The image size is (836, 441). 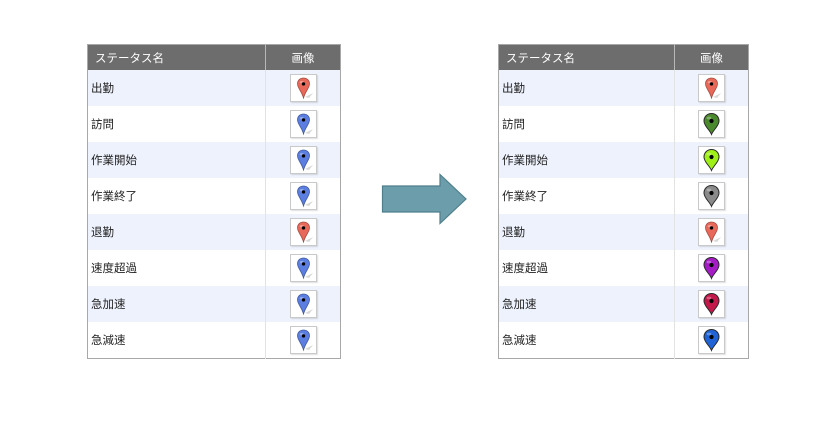 I want to click on right-arrow-icon, so click(x=424, y=199).